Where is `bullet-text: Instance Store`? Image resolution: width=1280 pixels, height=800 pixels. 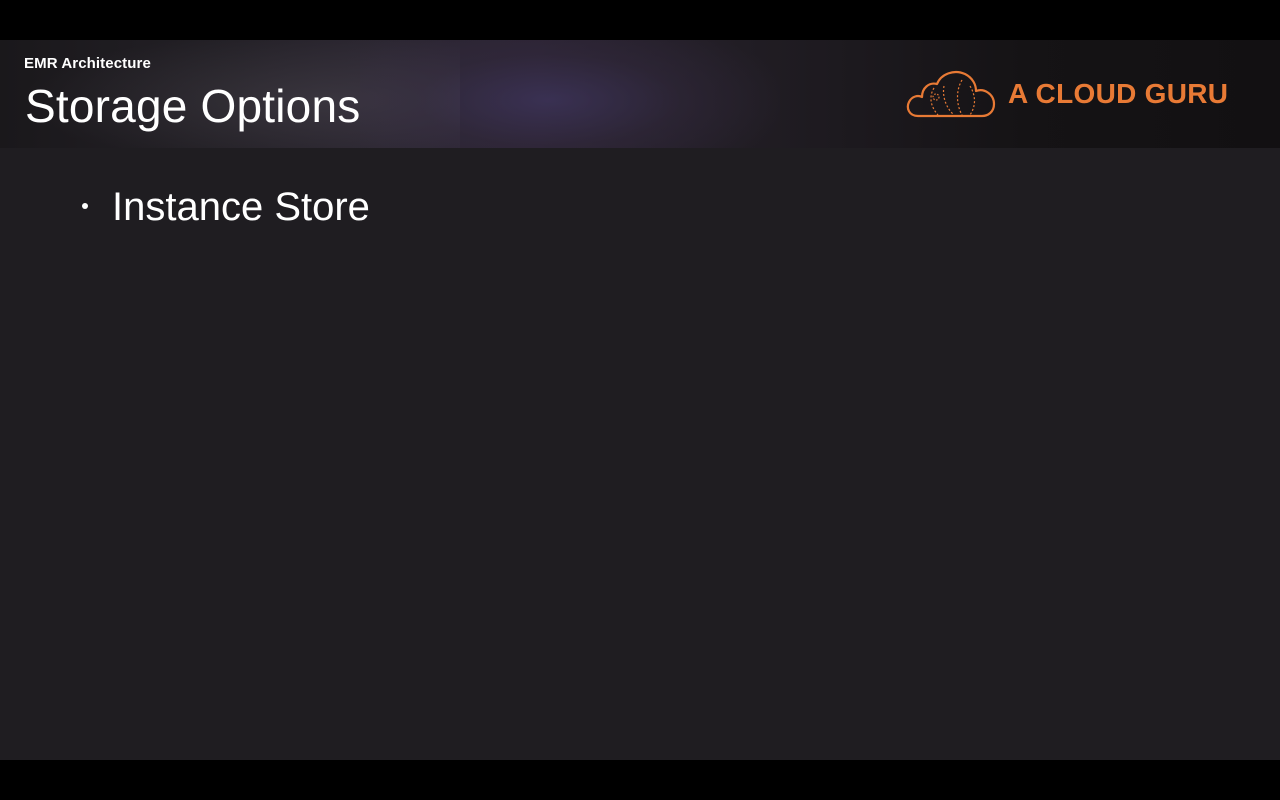
bullet-text: Instance Store is located at coordinates (241, 207).